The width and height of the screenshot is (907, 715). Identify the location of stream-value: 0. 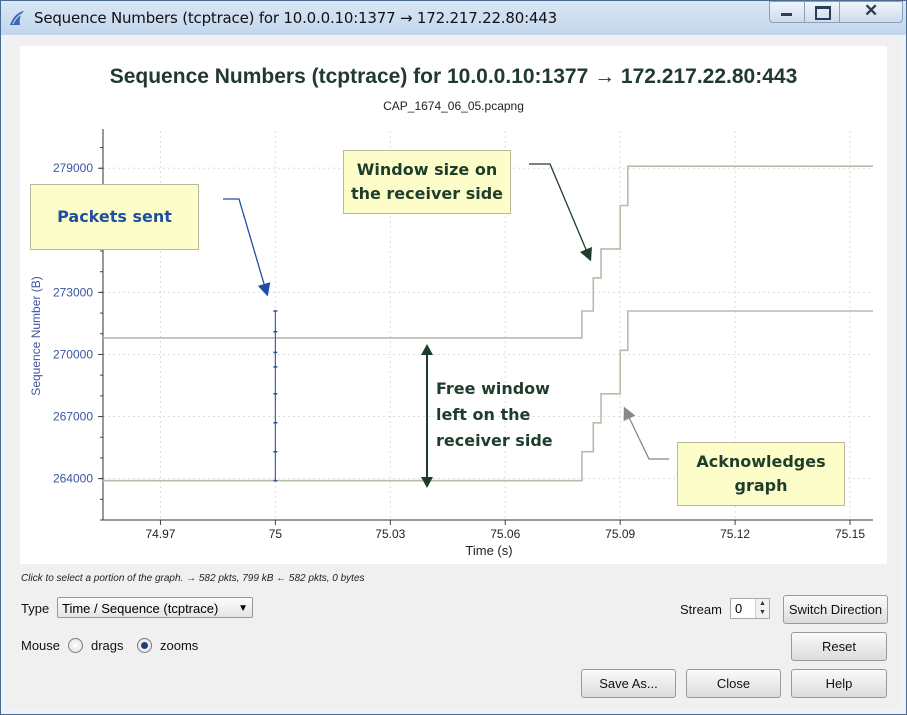
(739, 608).